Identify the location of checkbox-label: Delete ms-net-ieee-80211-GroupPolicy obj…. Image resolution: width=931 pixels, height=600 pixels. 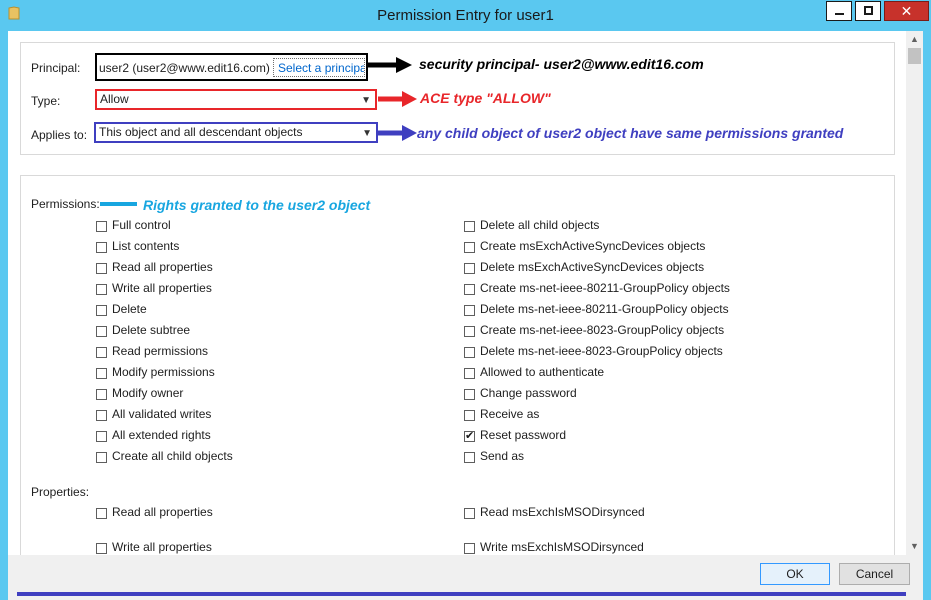
(604, 309).